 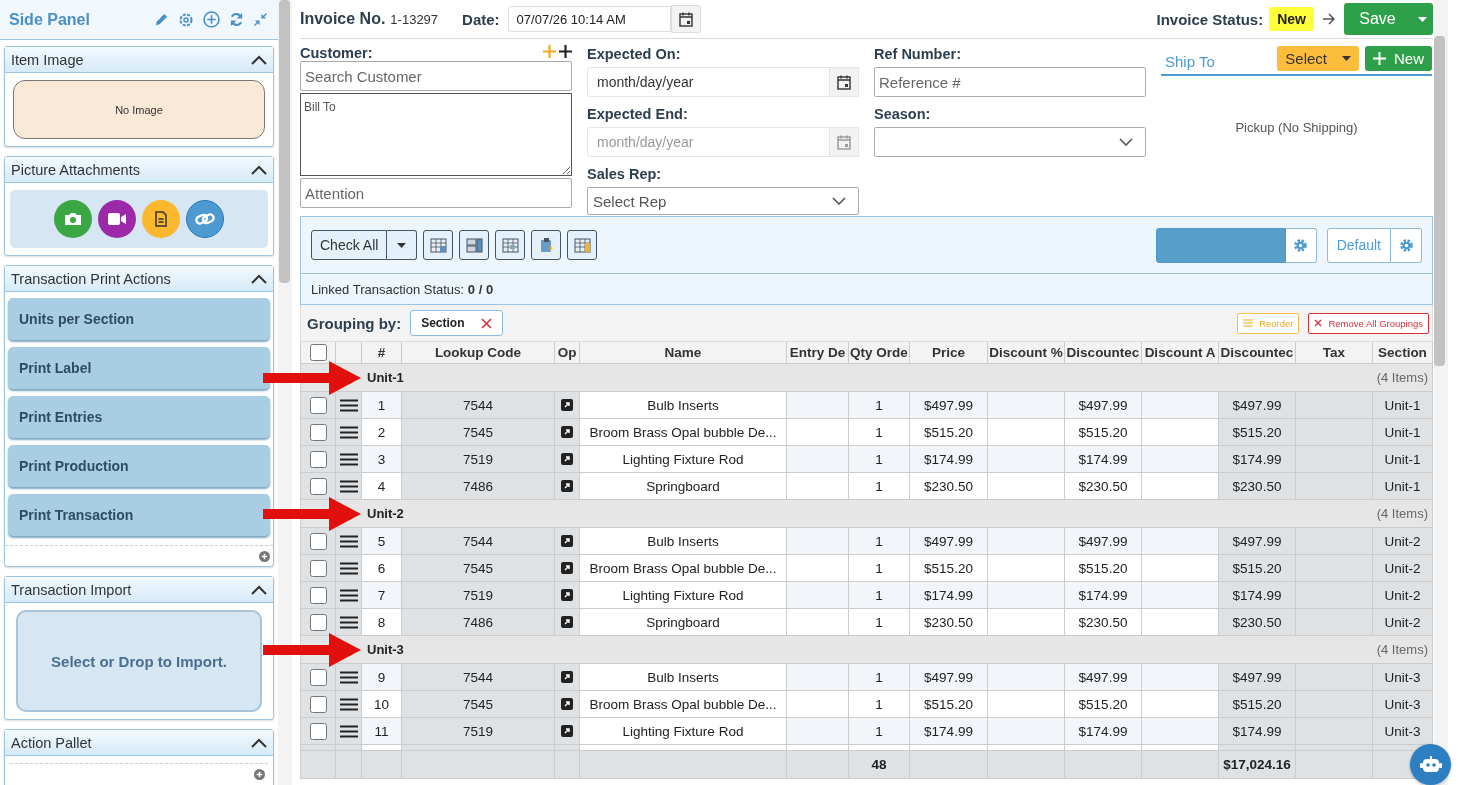 I want to click on pencil-icon, so click(x=161, y=19).